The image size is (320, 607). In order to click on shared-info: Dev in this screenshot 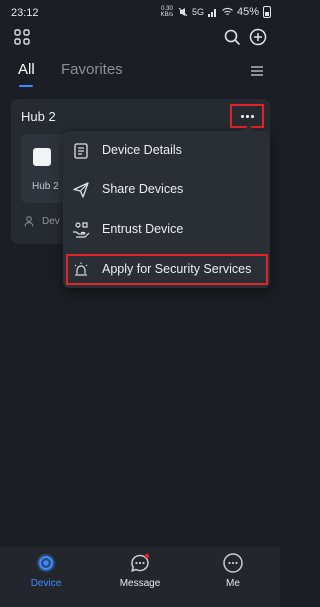, I will do `click(42, 221)`.